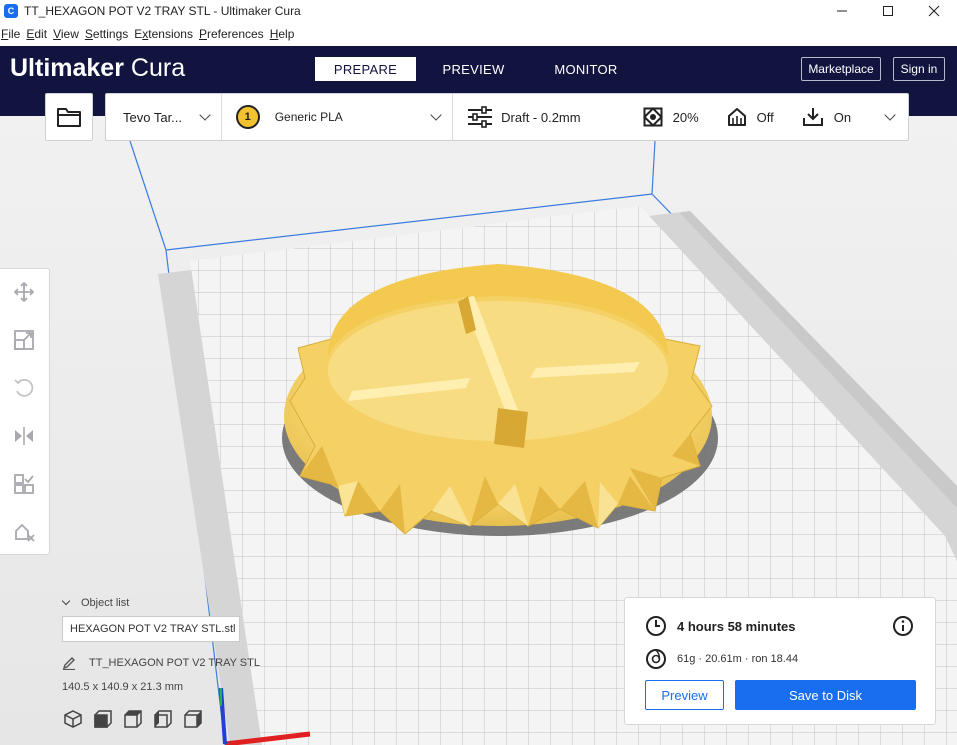 This screenshot has height=745, width=957. I want to click on support-value: Off, so click(765, 117).